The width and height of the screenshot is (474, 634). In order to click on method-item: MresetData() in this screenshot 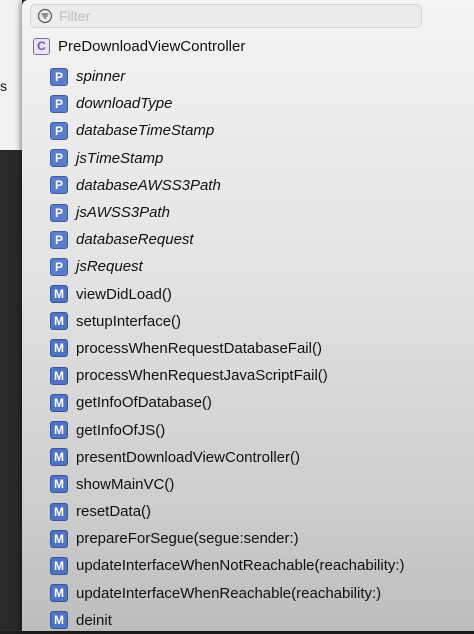, I will do `click(227, 511)`.